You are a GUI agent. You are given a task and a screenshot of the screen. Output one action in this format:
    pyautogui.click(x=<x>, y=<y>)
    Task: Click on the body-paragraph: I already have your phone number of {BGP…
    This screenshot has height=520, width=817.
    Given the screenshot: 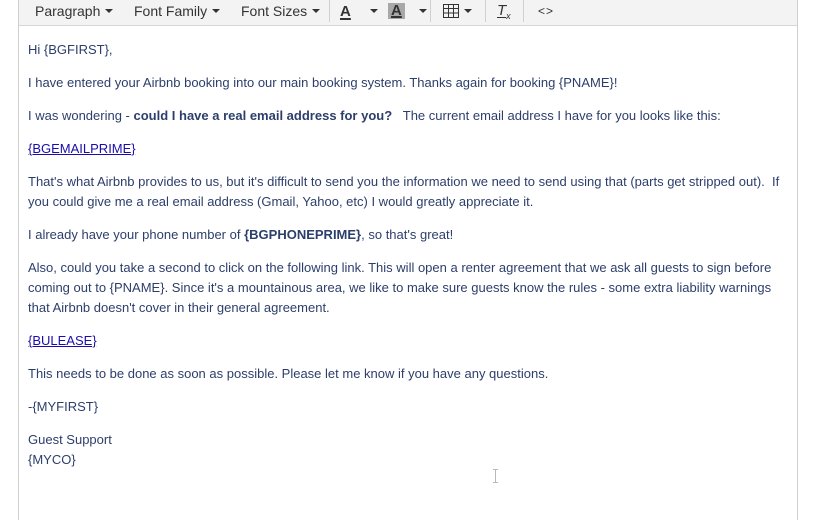 What is the action you would take?
    pyautogui.click(x=410, y=235)
    